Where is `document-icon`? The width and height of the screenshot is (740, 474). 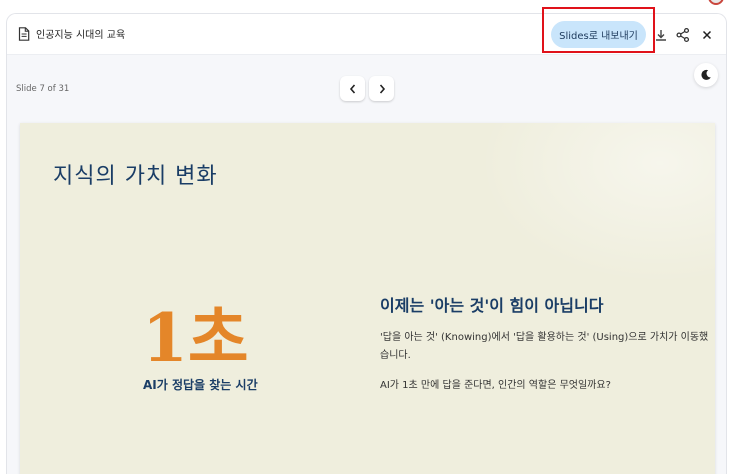
document-icon is located at coordinates (24, 34).